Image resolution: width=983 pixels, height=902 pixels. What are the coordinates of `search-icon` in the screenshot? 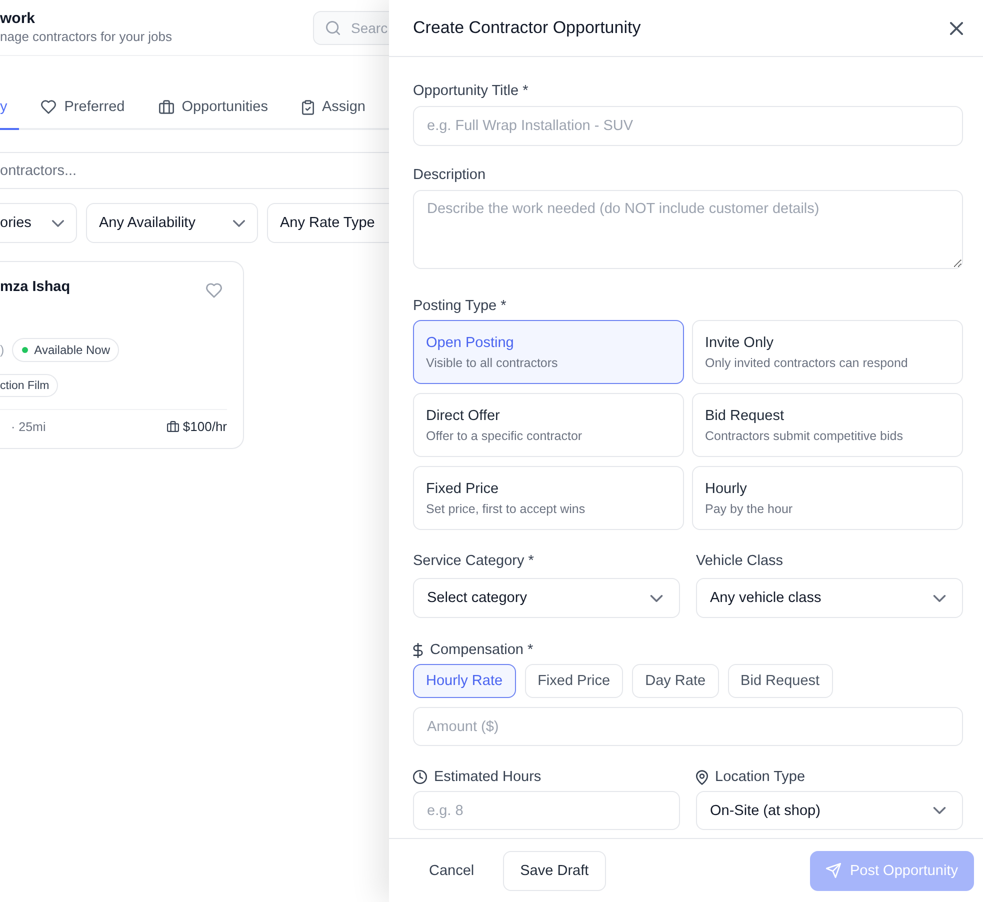 It's located at (333, 27).